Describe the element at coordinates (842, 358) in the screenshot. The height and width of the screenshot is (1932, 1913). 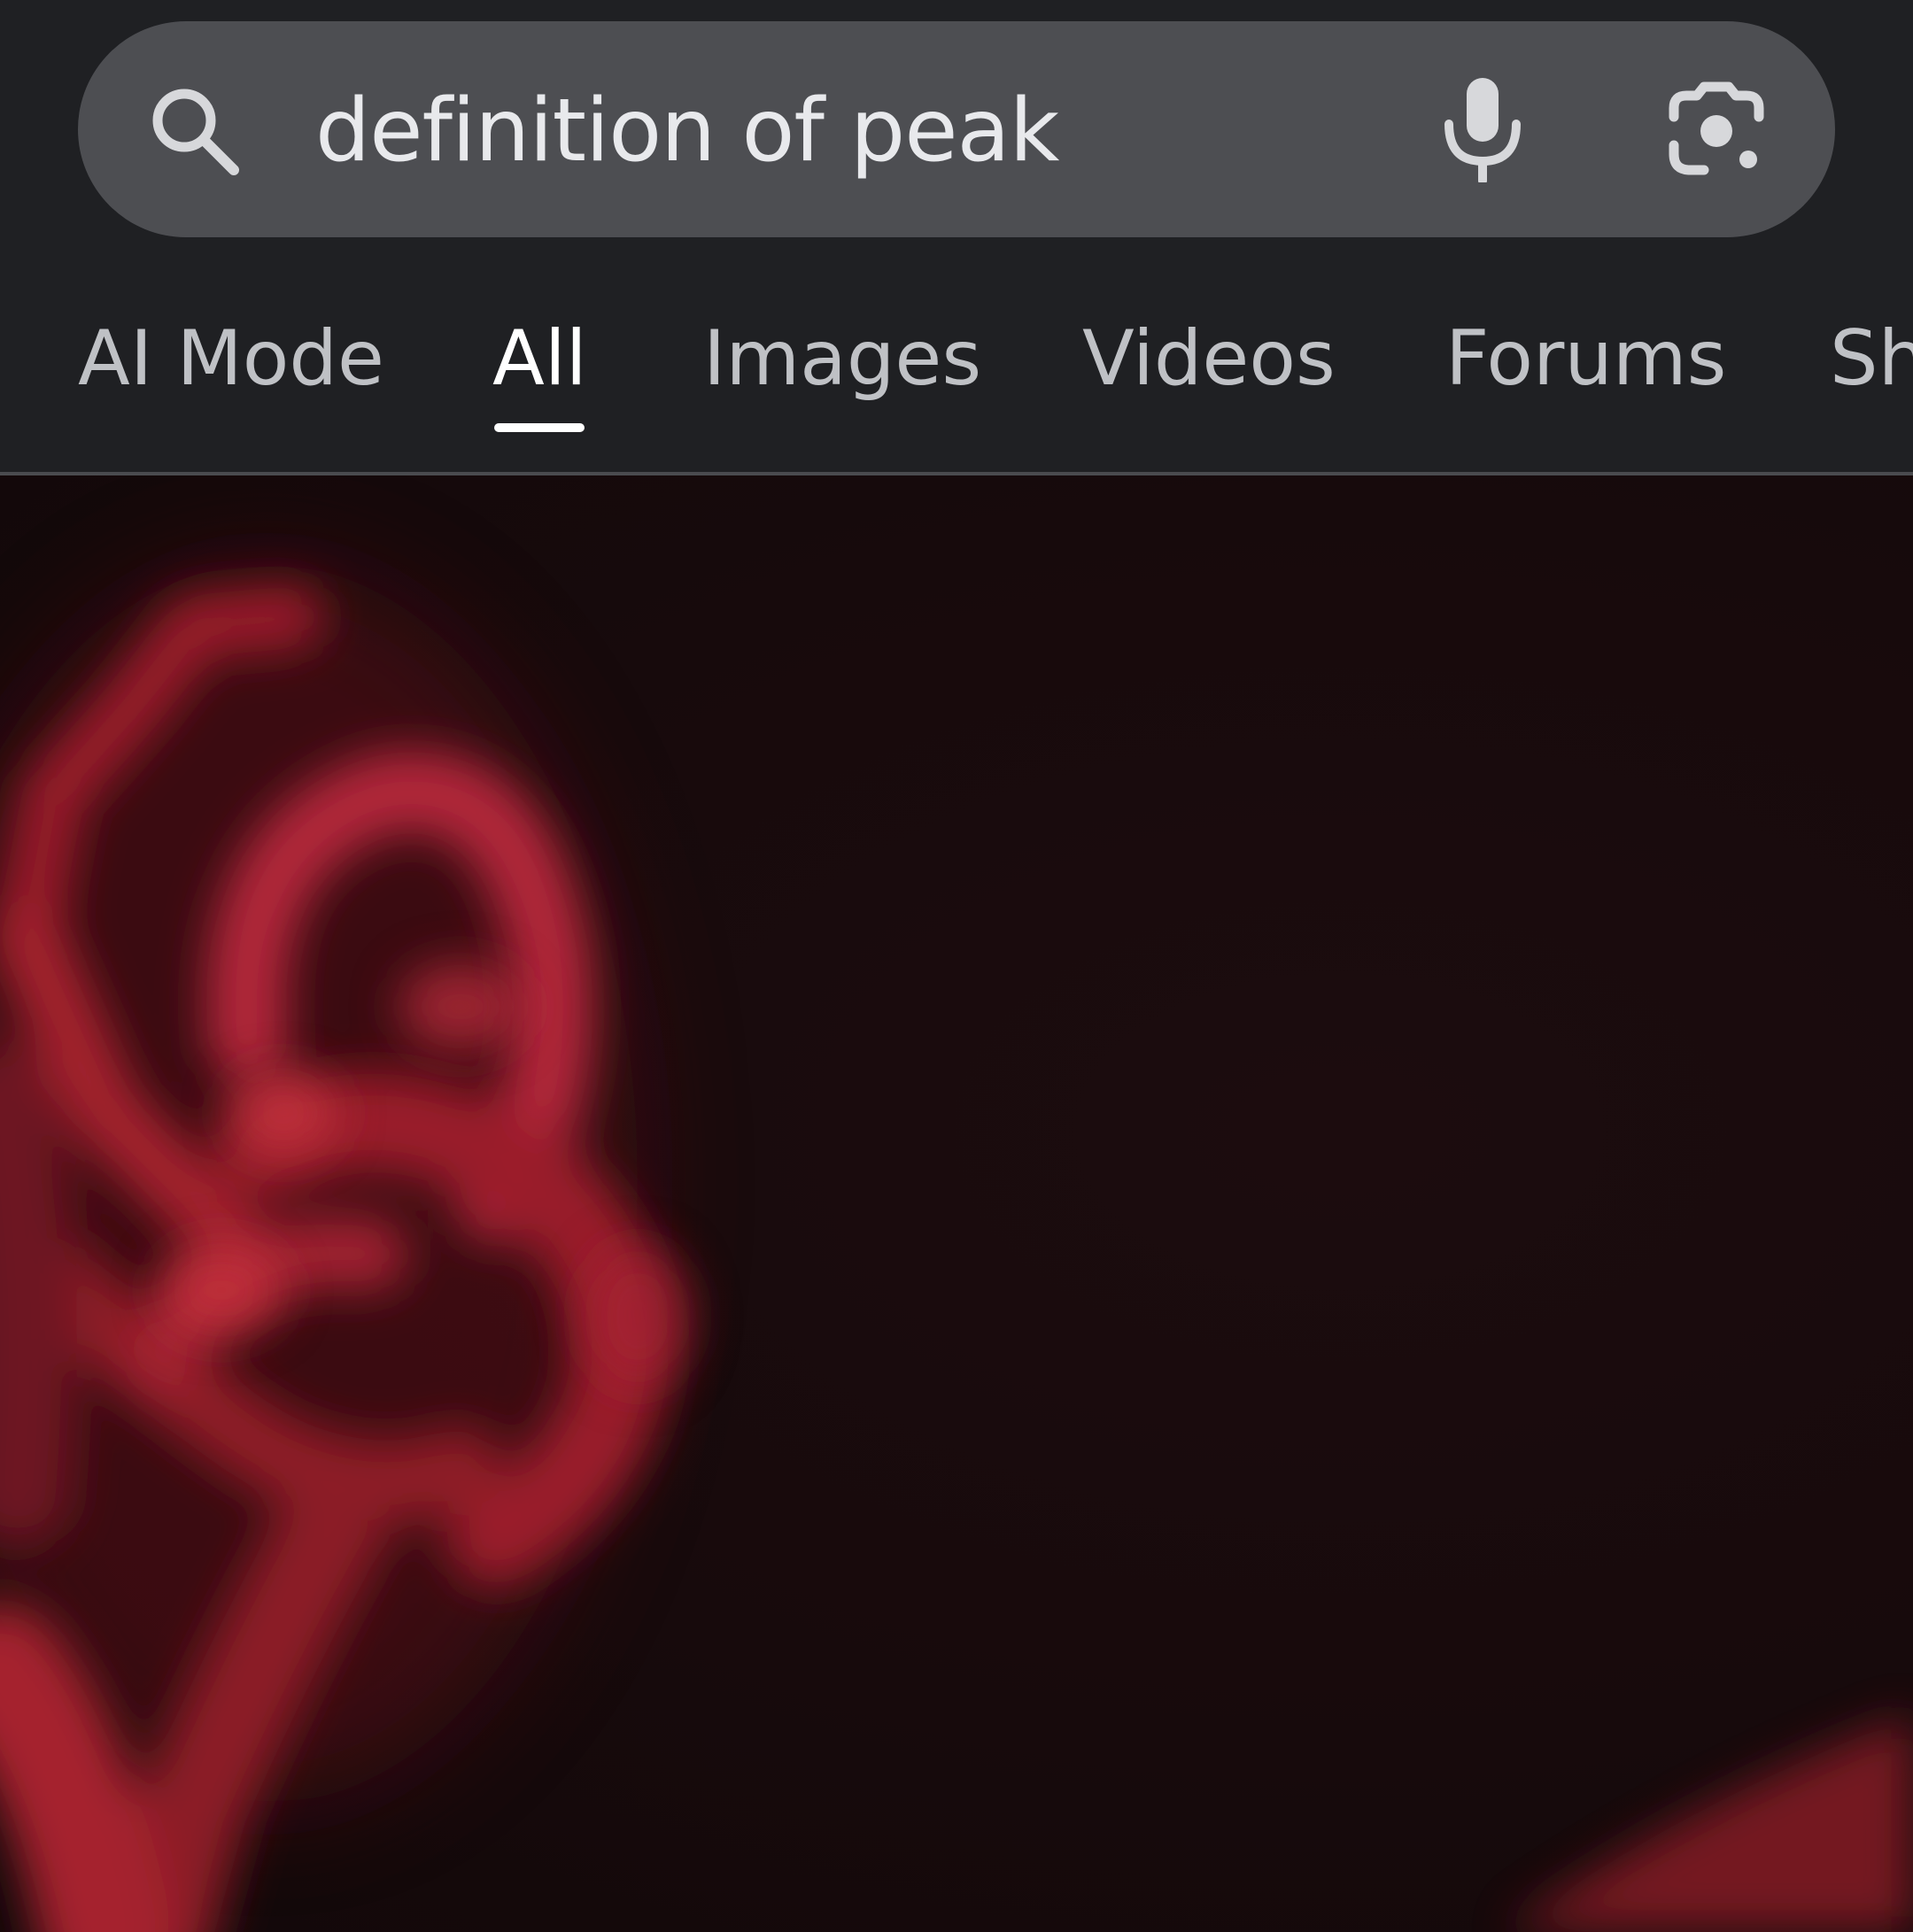
I see `tab-images: Images` at that location.